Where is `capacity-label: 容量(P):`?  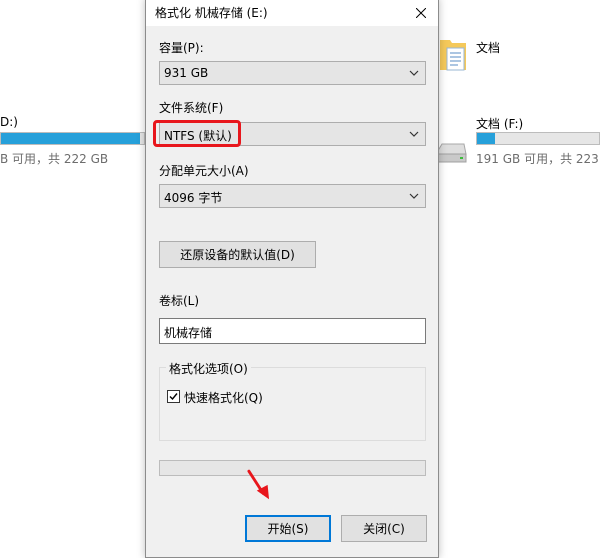 capacity-label: 容量(P): is located at coordinates (181, 48).